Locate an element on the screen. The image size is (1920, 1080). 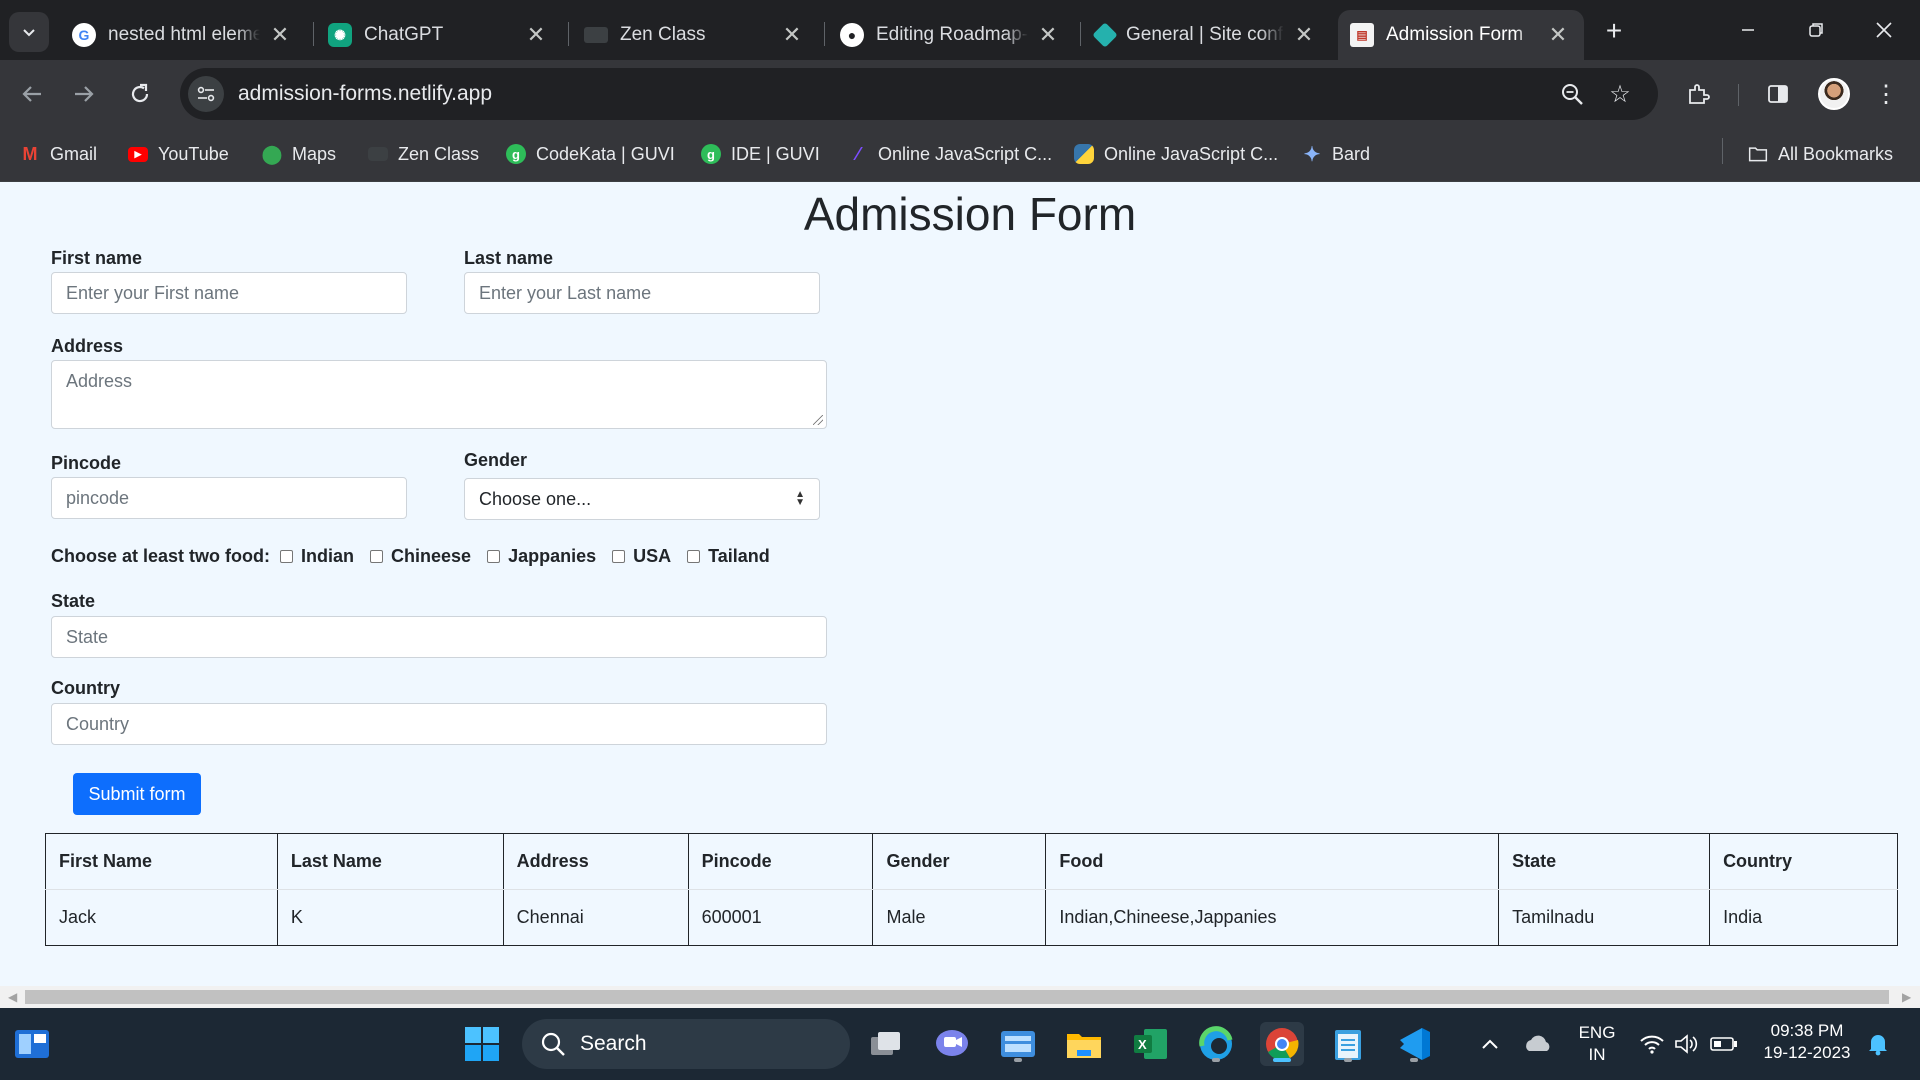
taskbar-search-box: Search is located at coordinates (686, 1044).